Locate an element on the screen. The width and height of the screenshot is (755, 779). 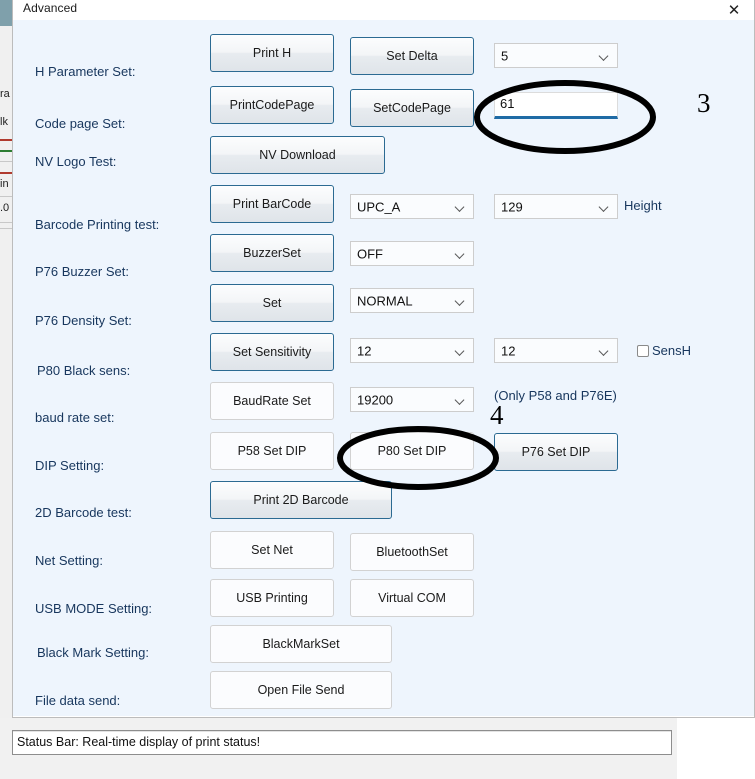
baudrate-combo-value: 19200 is located at coordinates (375, 399).